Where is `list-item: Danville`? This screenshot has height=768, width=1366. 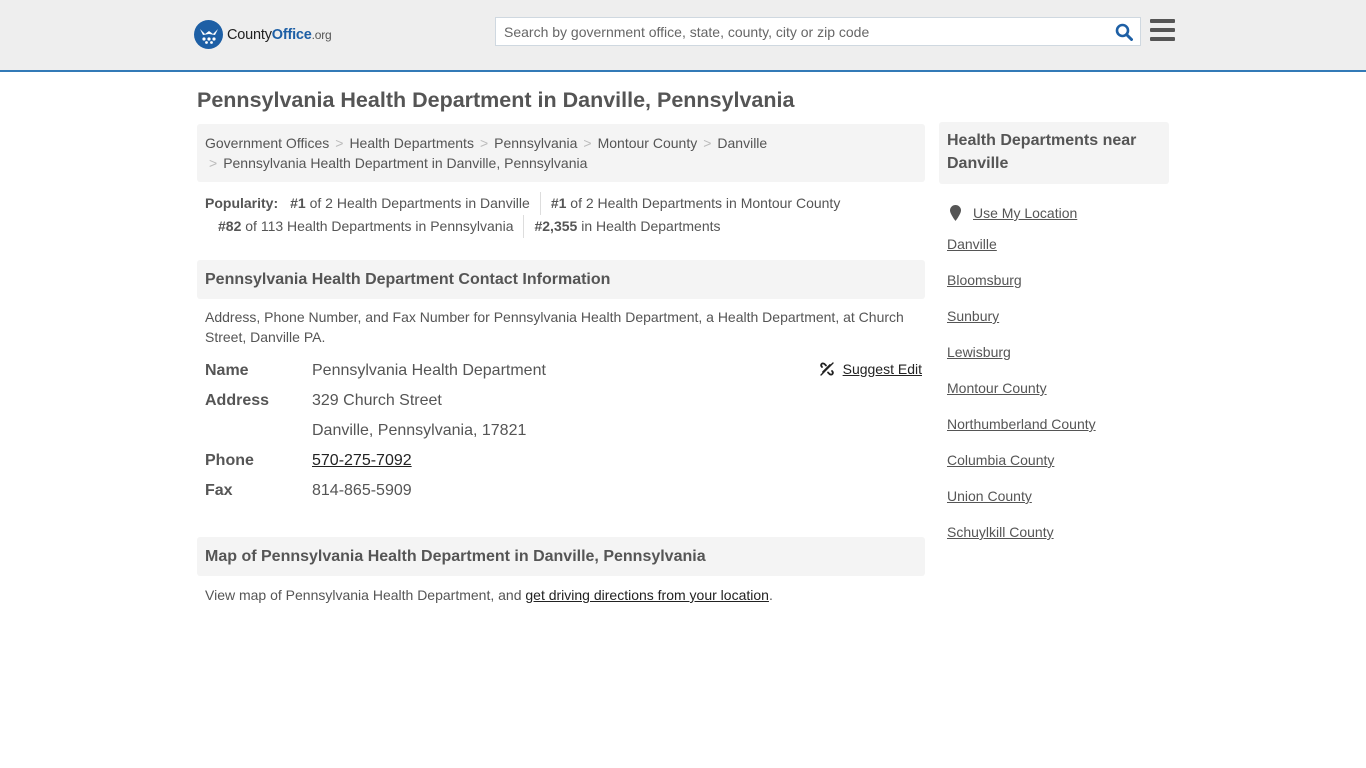
list-item: Danville is located at coordinates (1054, 244).